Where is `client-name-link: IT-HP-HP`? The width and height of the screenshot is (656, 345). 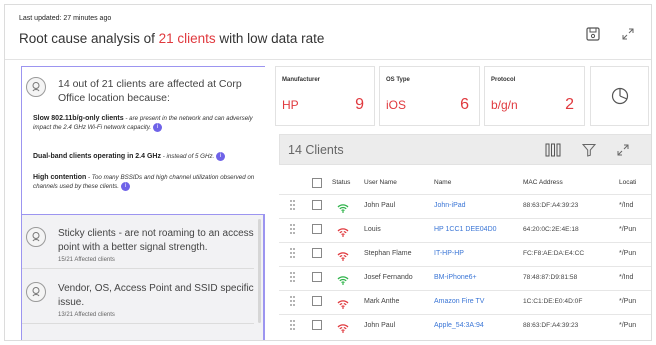 client-name-link: IT-HP-HP is located at coordinates (449, 253).